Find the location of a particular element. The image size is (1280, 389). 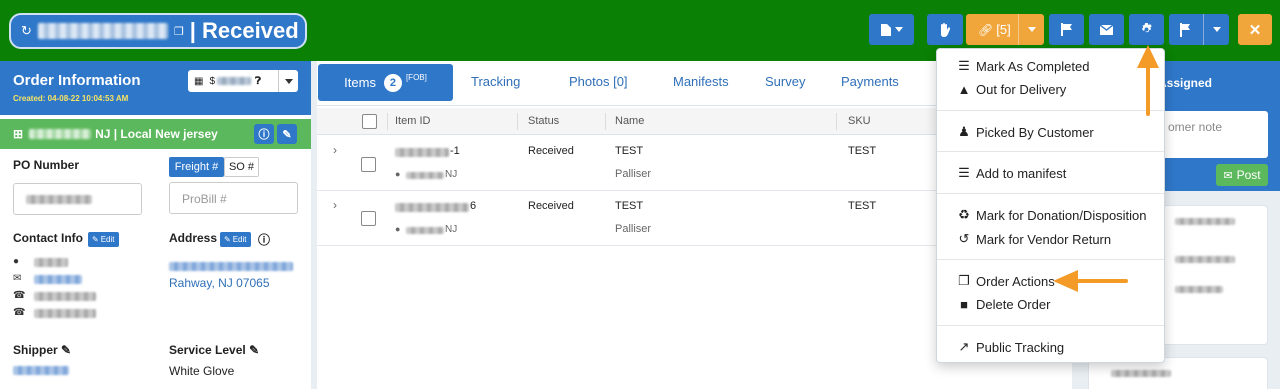

customer-note-input: omer note is located at coordinates (1215, 134).